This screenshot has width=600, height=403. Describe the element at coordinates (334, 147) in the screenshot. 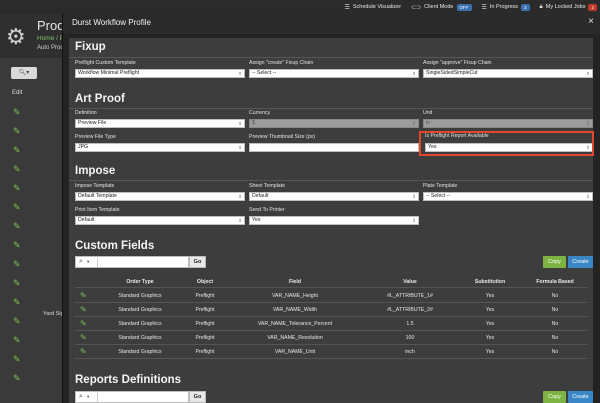

I see `thumbnail-size-input` at that location.